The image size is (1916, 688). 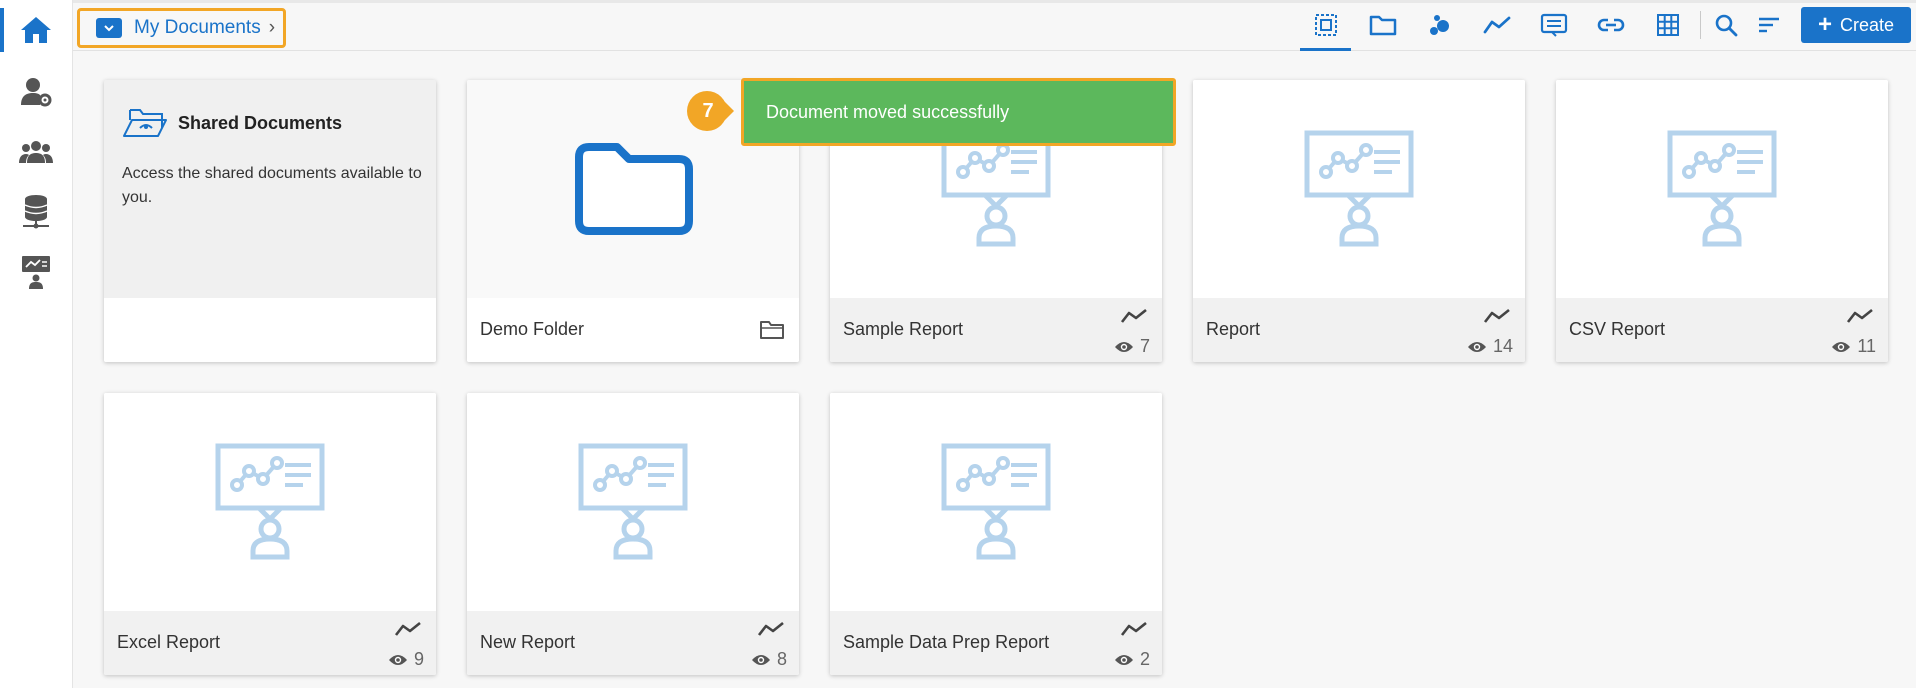 What do you see at coordinates (145, 123) in the screenshot?
I see `shared-folder-icon` at bounding box center [145, 123].